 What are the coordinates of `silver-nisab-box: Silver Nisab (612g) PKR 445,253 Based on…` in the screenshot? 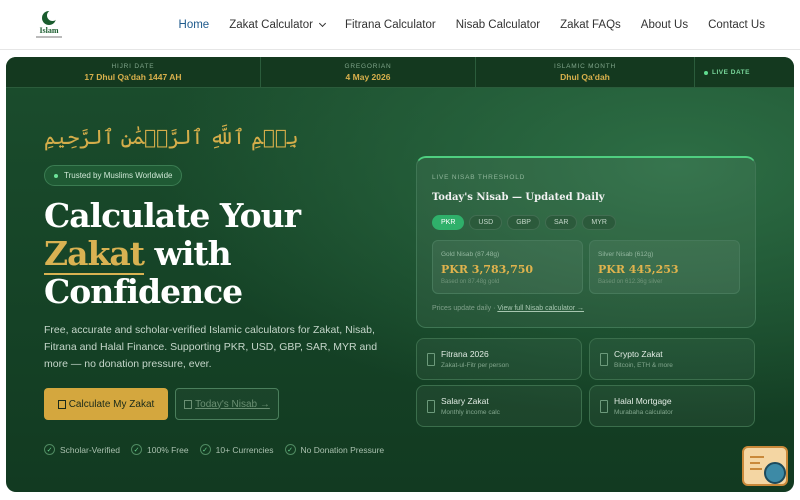 It's located at (664, 267).